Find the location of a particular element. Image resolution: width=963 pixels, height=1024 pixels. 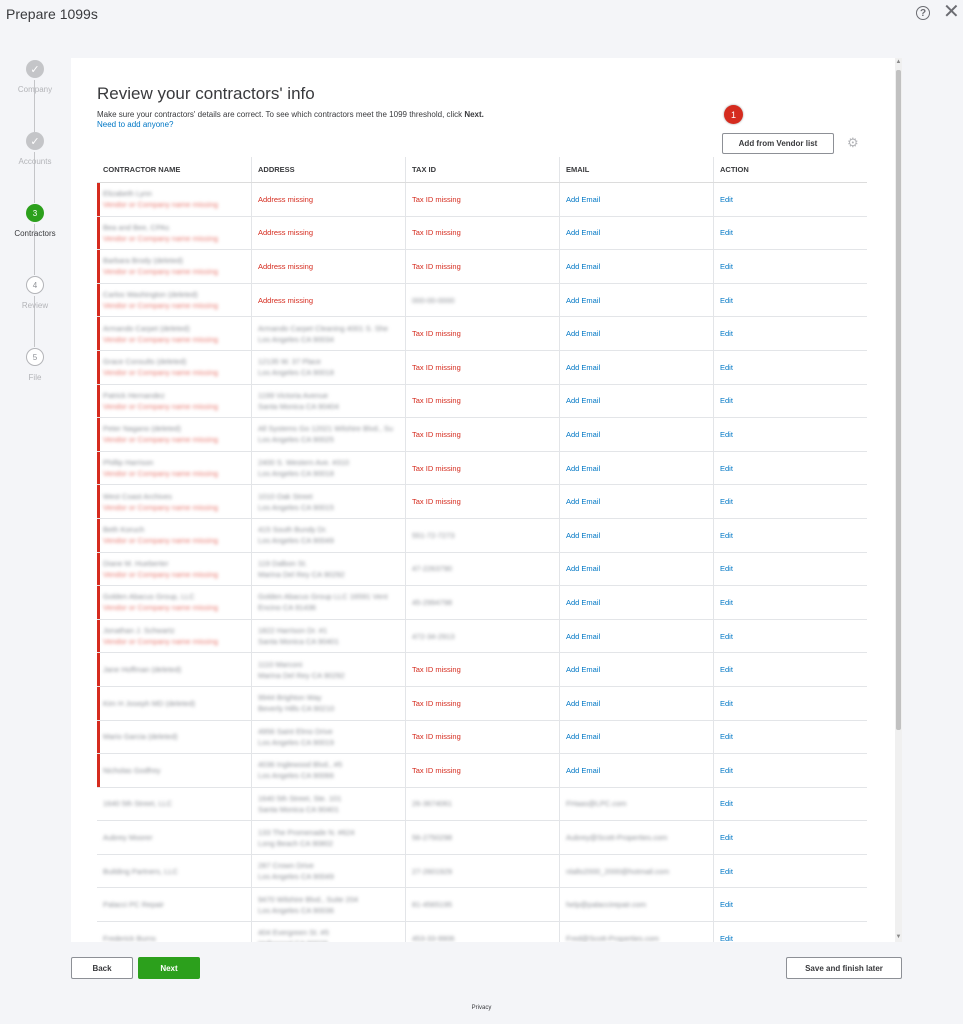

step-label: Accounts is located at coordinates (35, 161).